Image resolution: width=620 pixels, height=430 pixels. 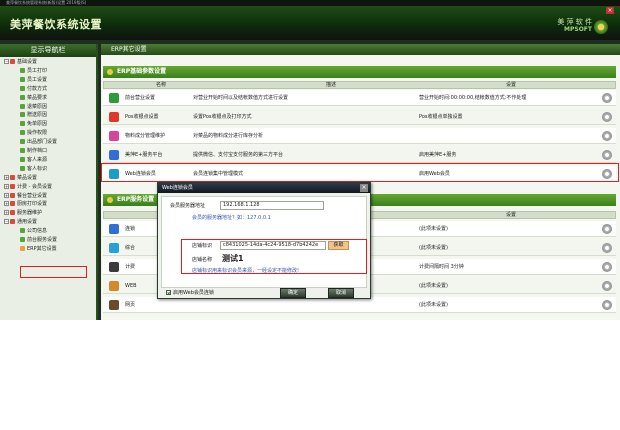 I want to click on ok-button: 确定, so click(x=293, y=293).